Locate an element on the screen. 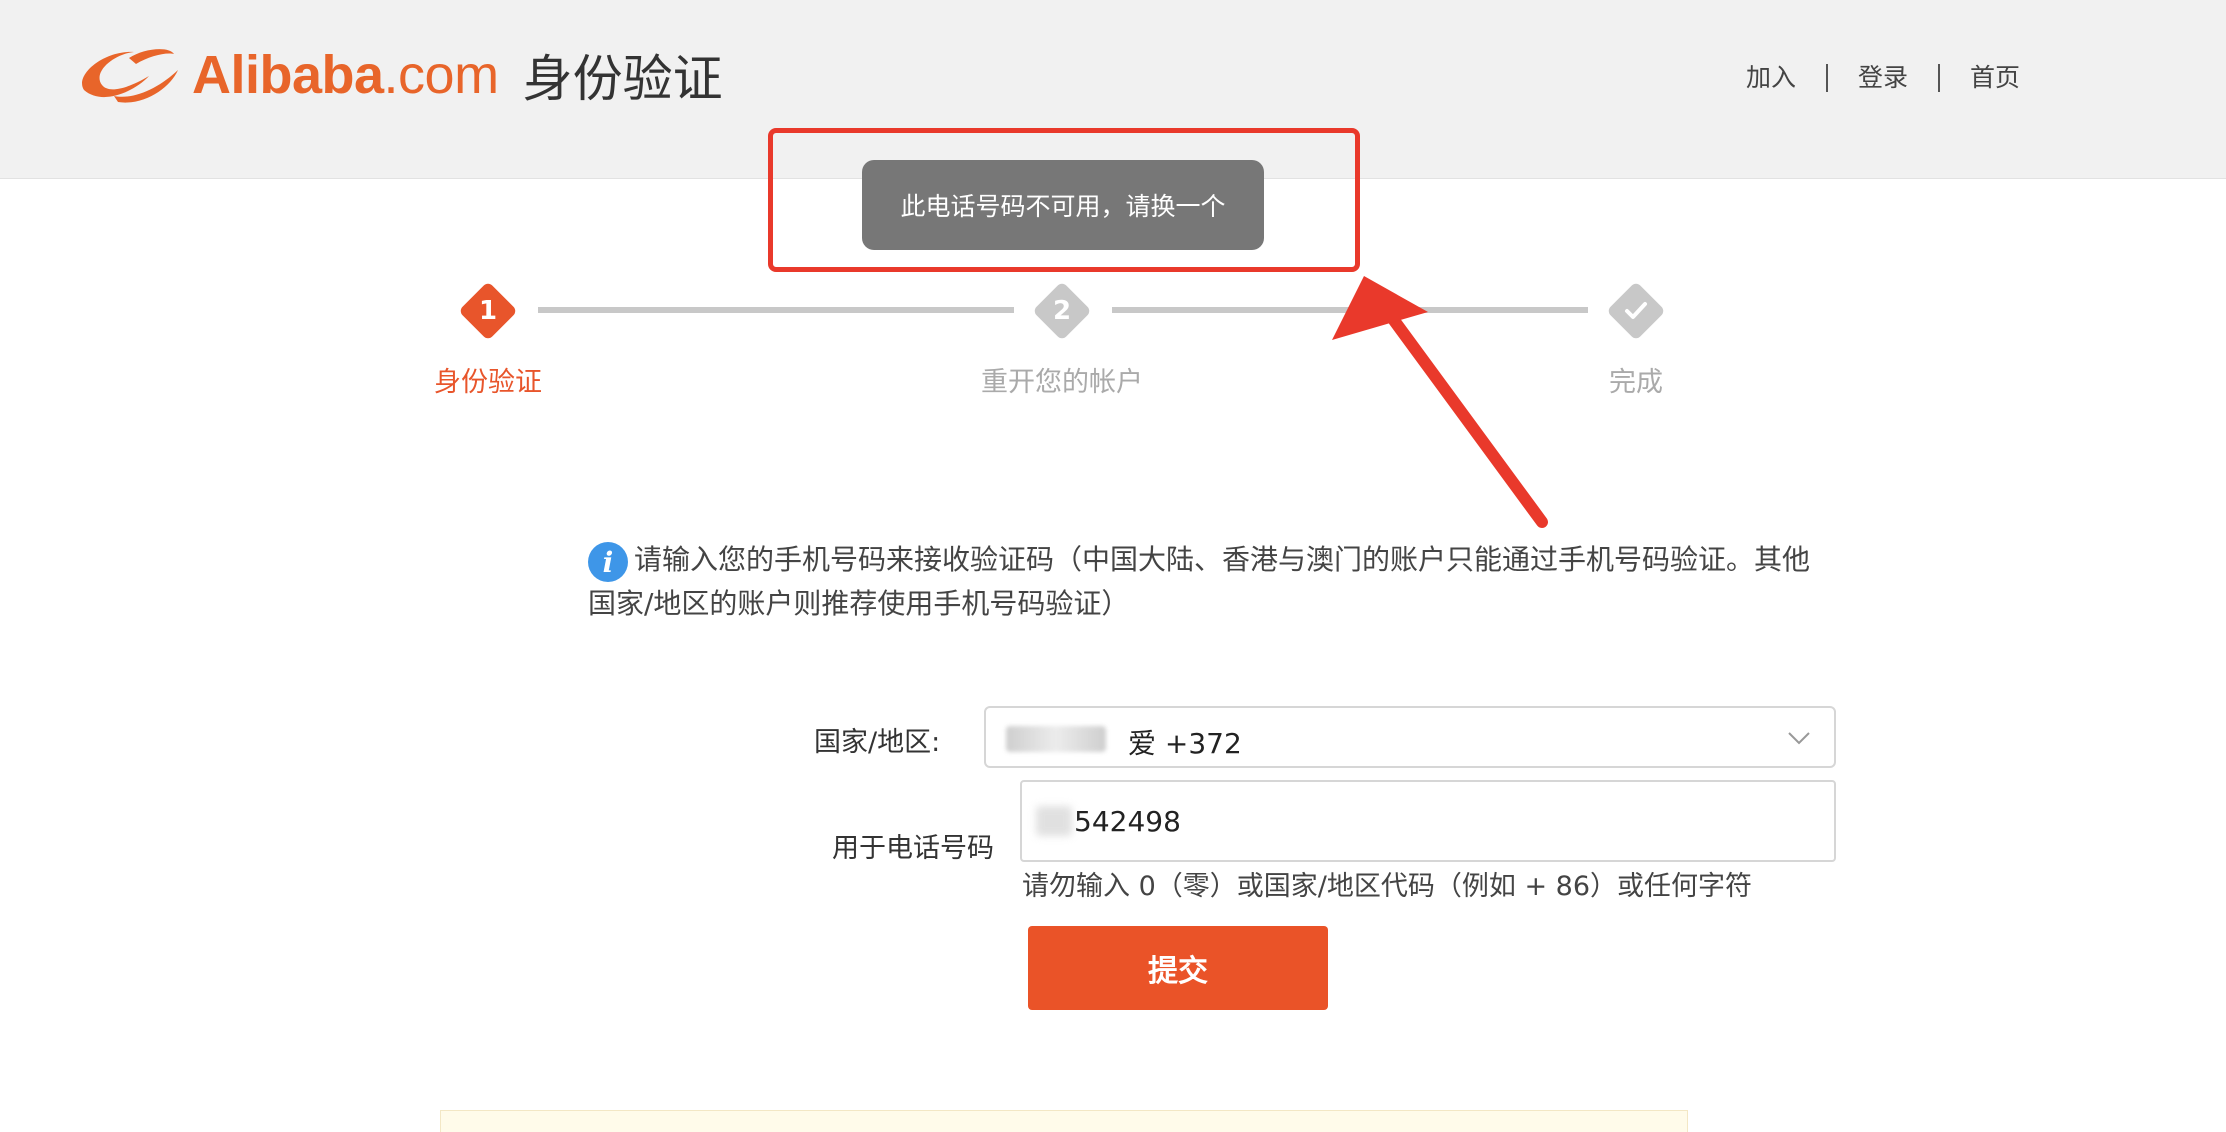 This screenshot has width=2226, height=1132. step-marker: 1 is located at coordinates (488, 311).